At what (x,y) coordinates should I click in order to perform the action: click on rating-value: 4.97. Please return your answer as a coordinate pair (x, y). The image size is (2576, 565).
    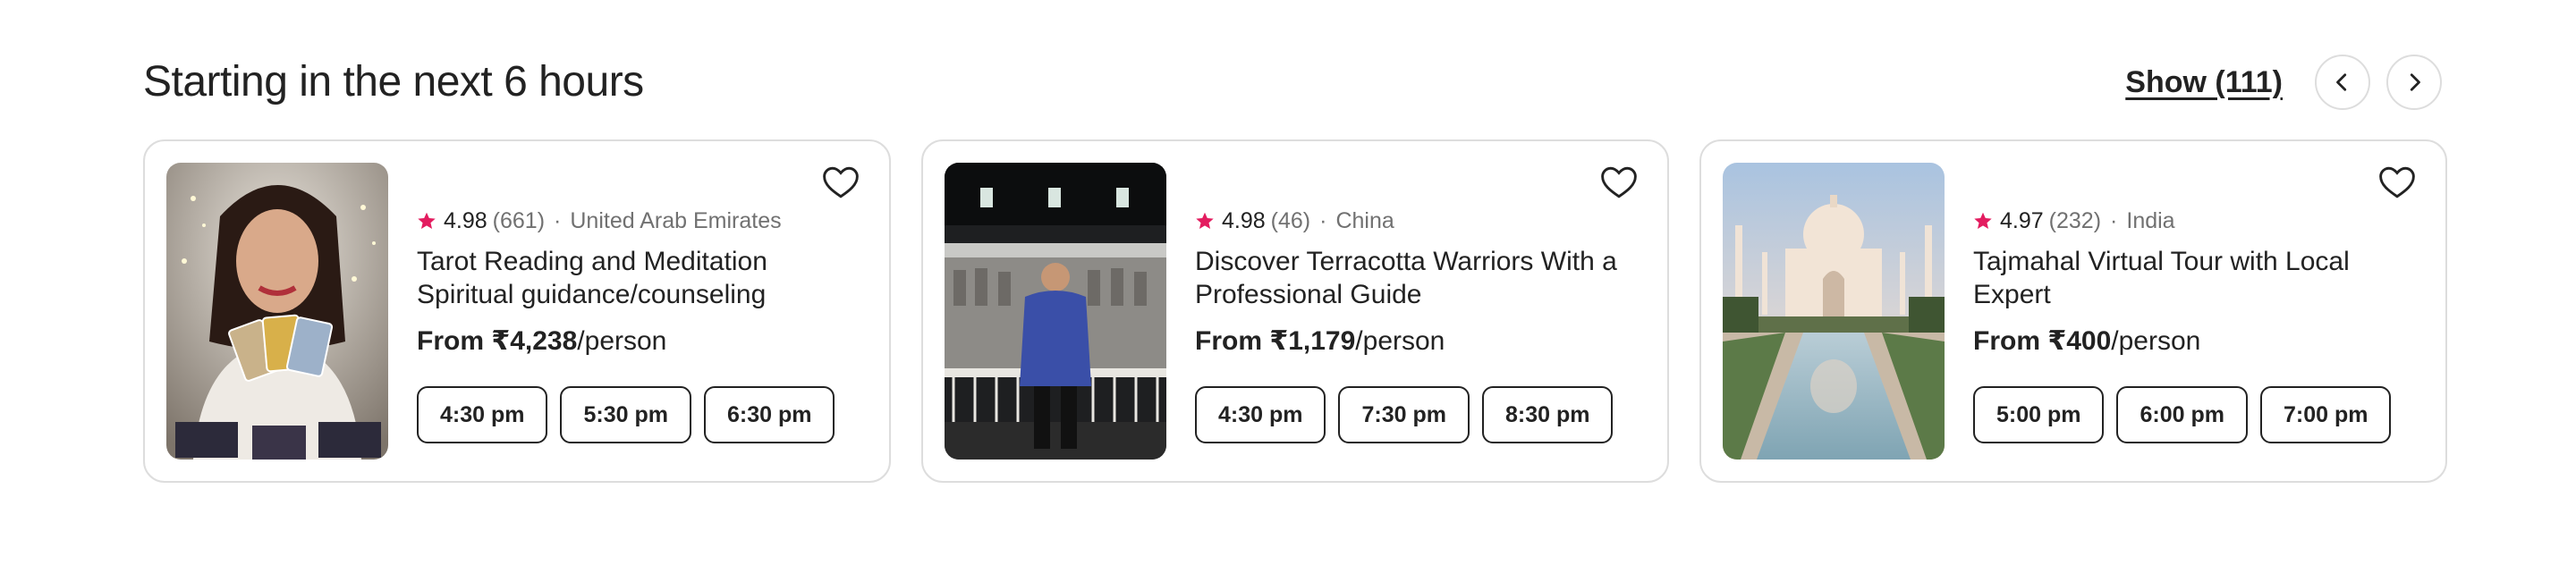
    Looking at the image, I should click on (2022, 220).